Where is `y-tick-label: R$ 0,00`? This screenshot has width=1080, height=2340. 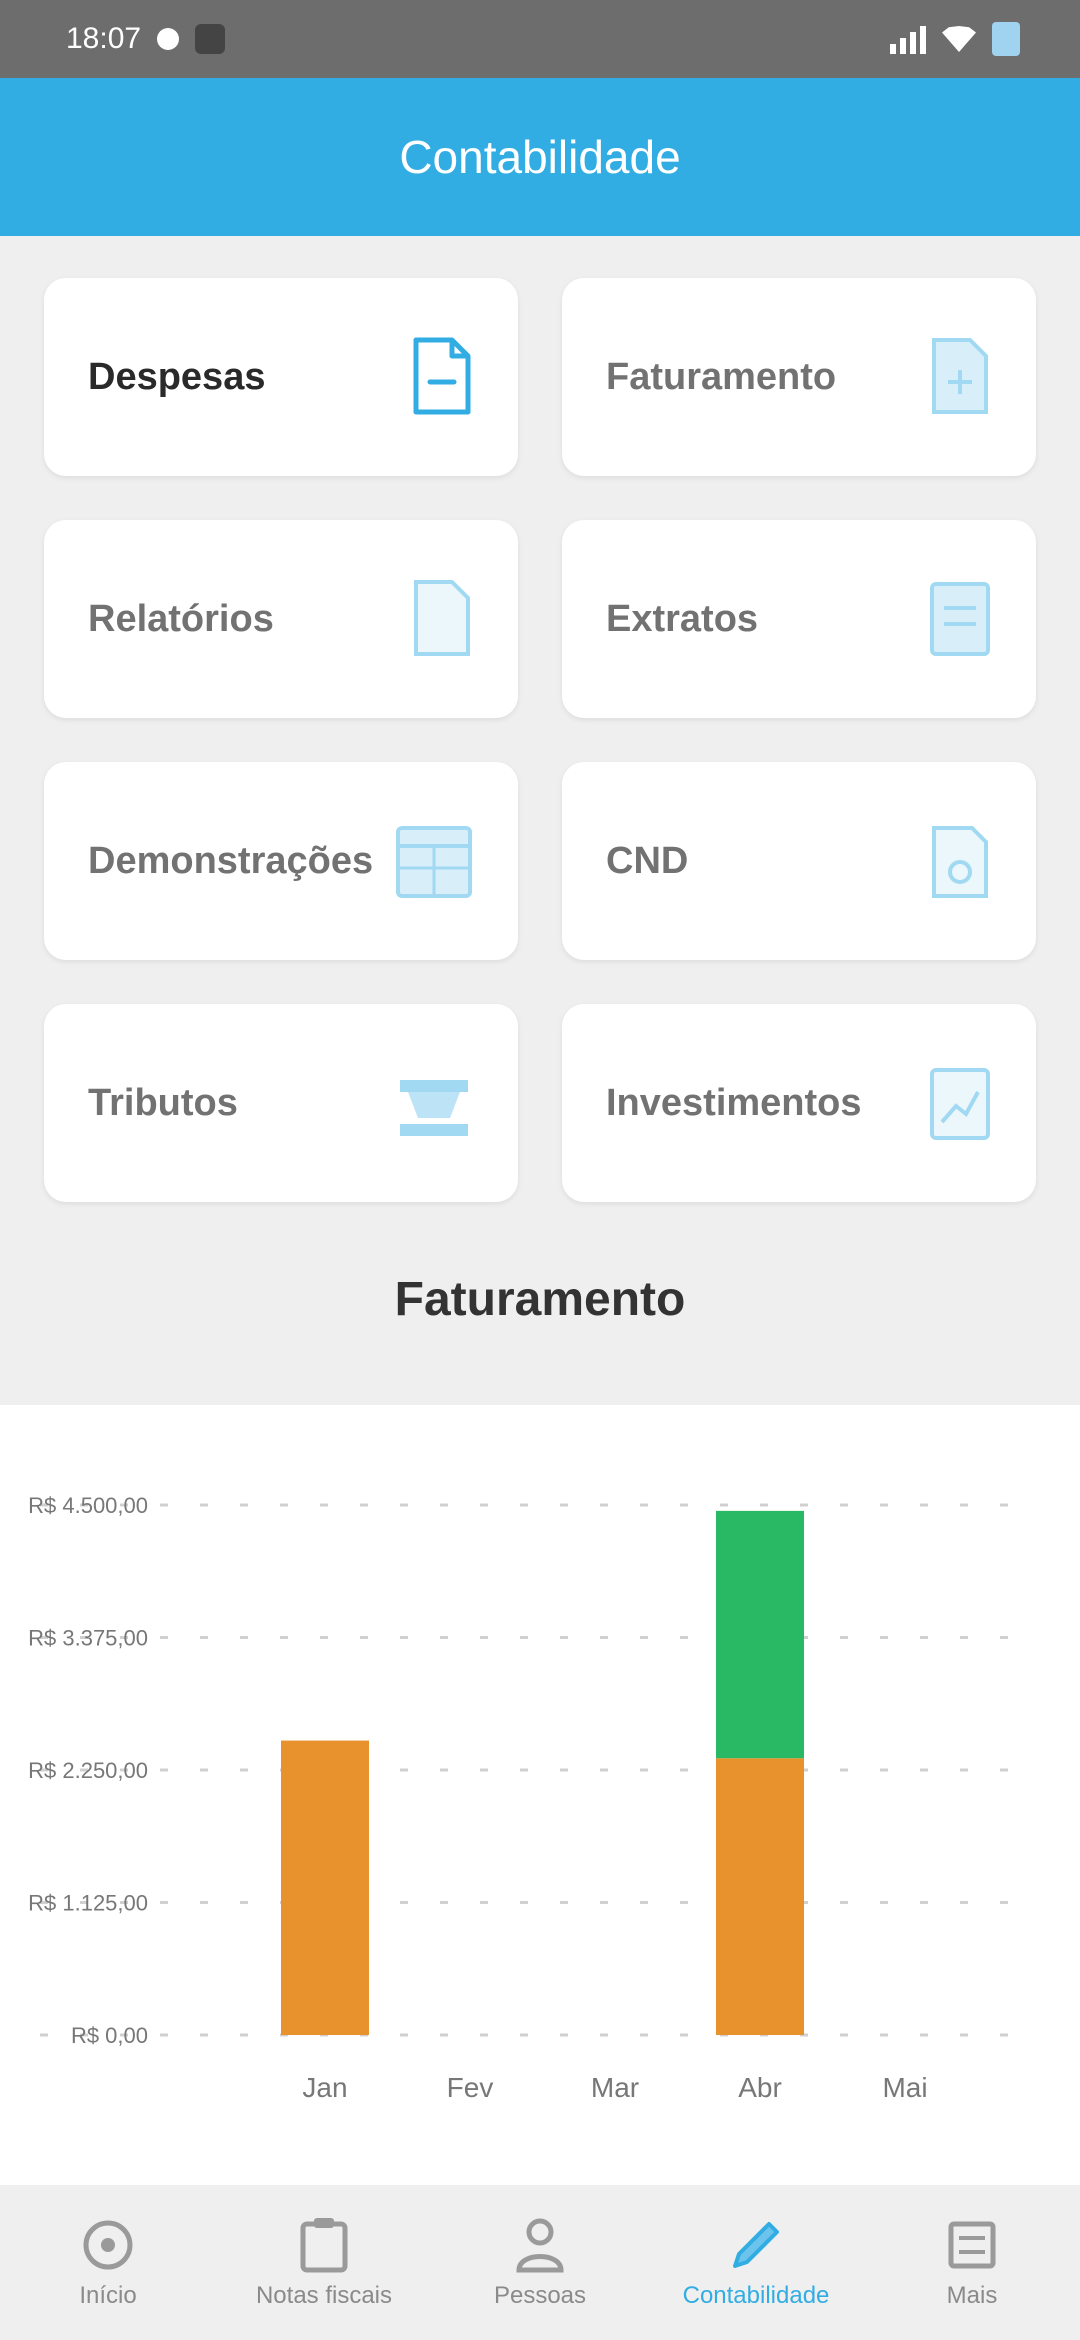
y-tick-label: R$ 0,00 is located at coordinates (109, 2035).